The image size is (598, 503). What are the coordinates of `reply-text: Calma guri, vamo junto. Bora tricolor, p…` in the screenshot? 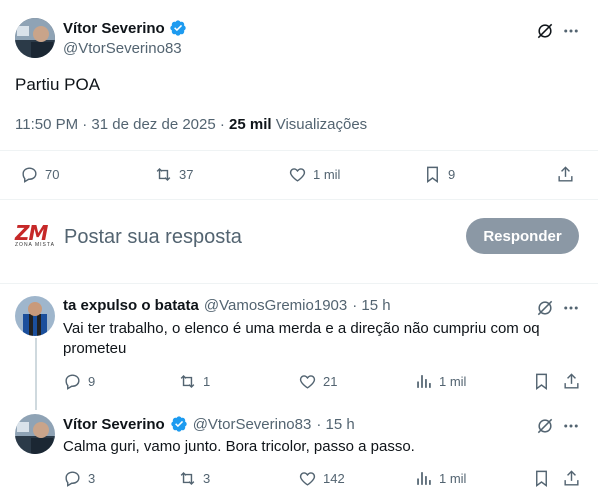 It's located at (239, 446).